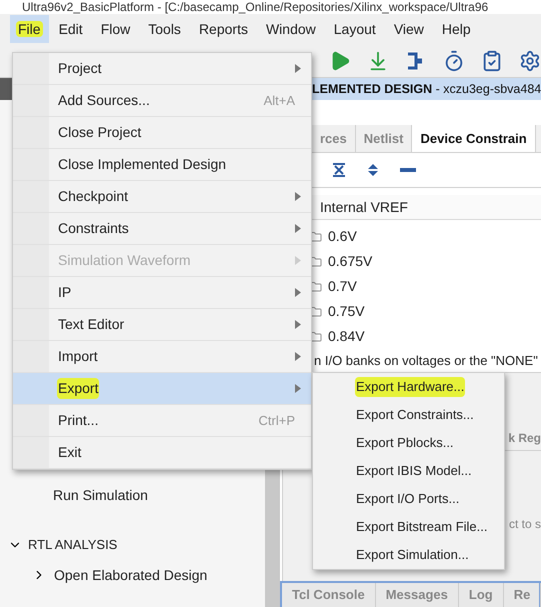  I want to click on nav-section-title: RTL ANALYSIS, so click(73, 545).